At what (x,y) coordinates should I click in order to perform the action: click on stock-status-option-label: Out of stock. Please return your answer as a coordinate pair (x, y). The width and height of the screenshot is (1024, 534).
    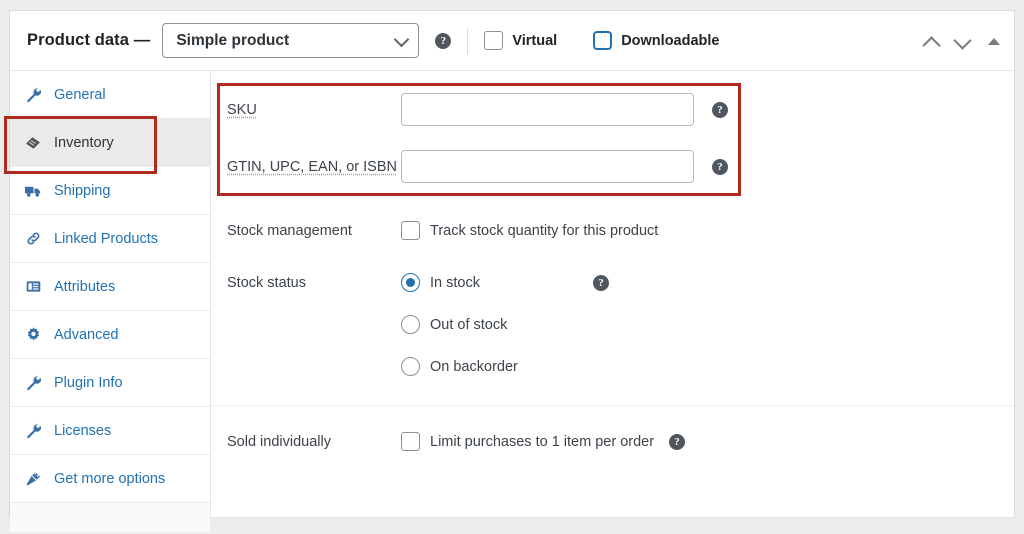
    Looking at the image, I should click on (469, 324).